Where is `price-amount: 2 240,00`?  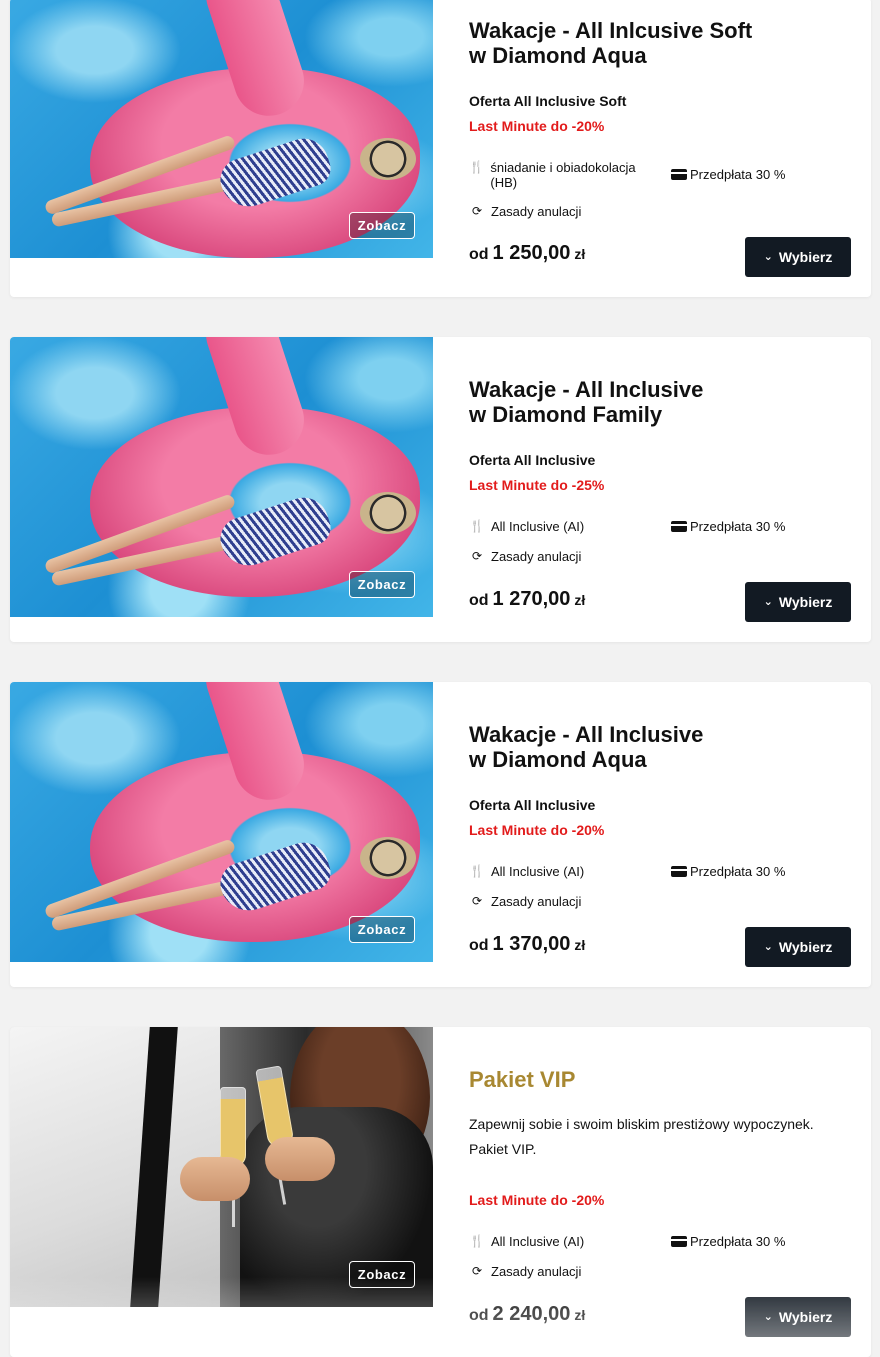
price-amount: 2 240,00 is located at coordinates (531, 1314).